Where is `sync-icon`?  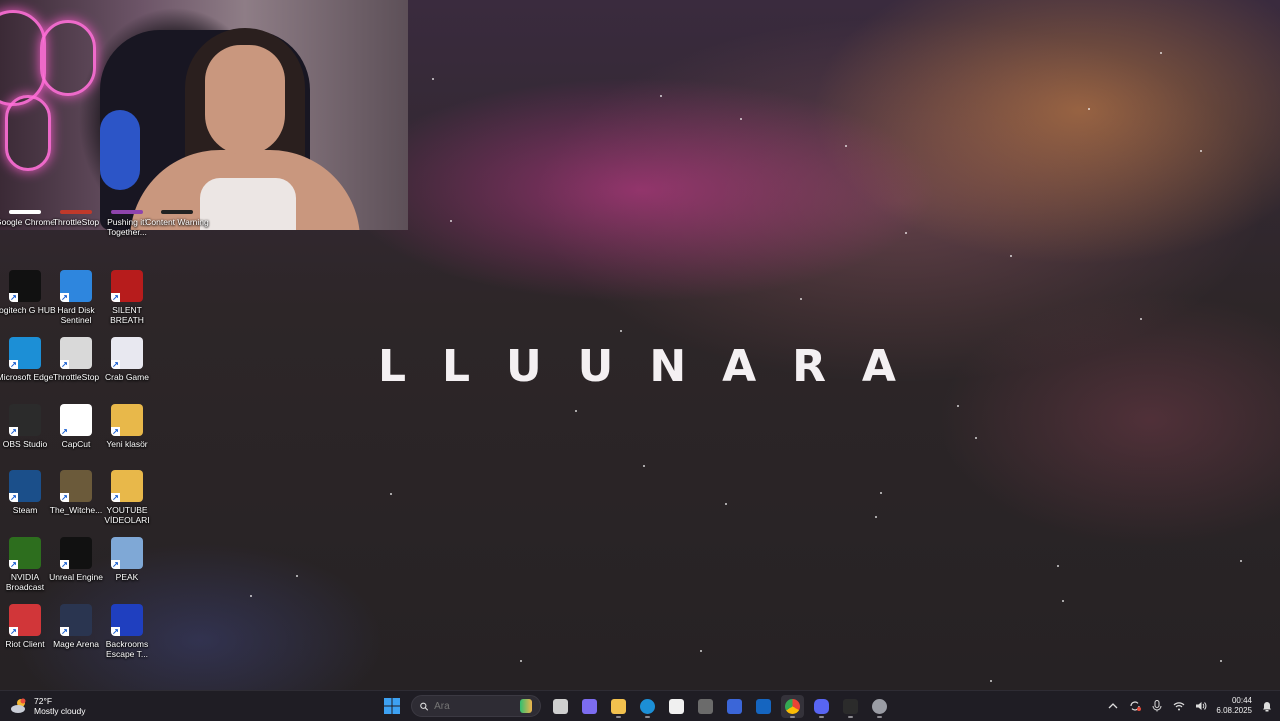
sync-icon is located at coordinates (1135, 706).